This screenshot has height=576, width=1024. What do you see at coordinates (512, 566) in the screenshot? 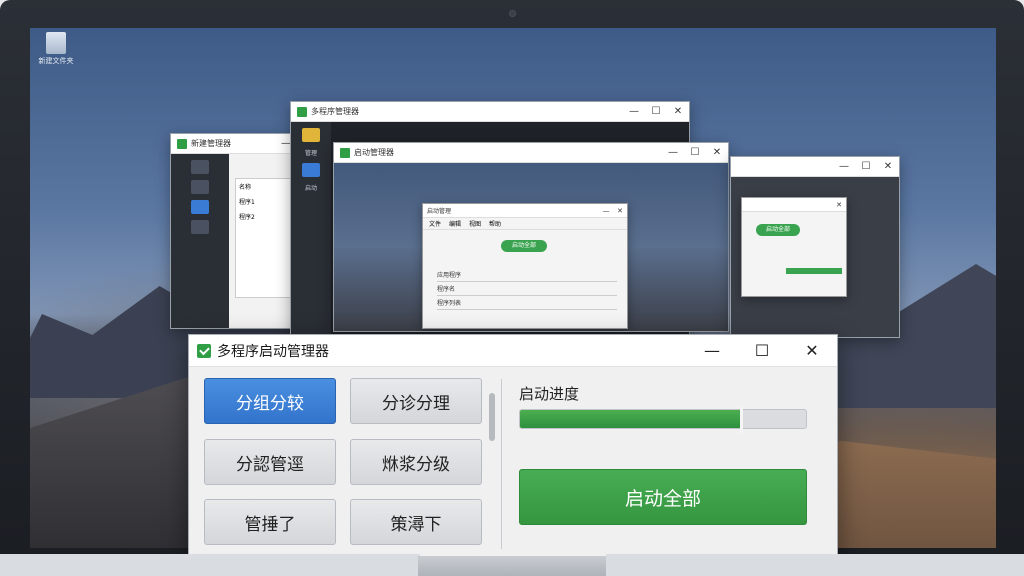
I see `monitor-stand` at bounding box center [512, 566].